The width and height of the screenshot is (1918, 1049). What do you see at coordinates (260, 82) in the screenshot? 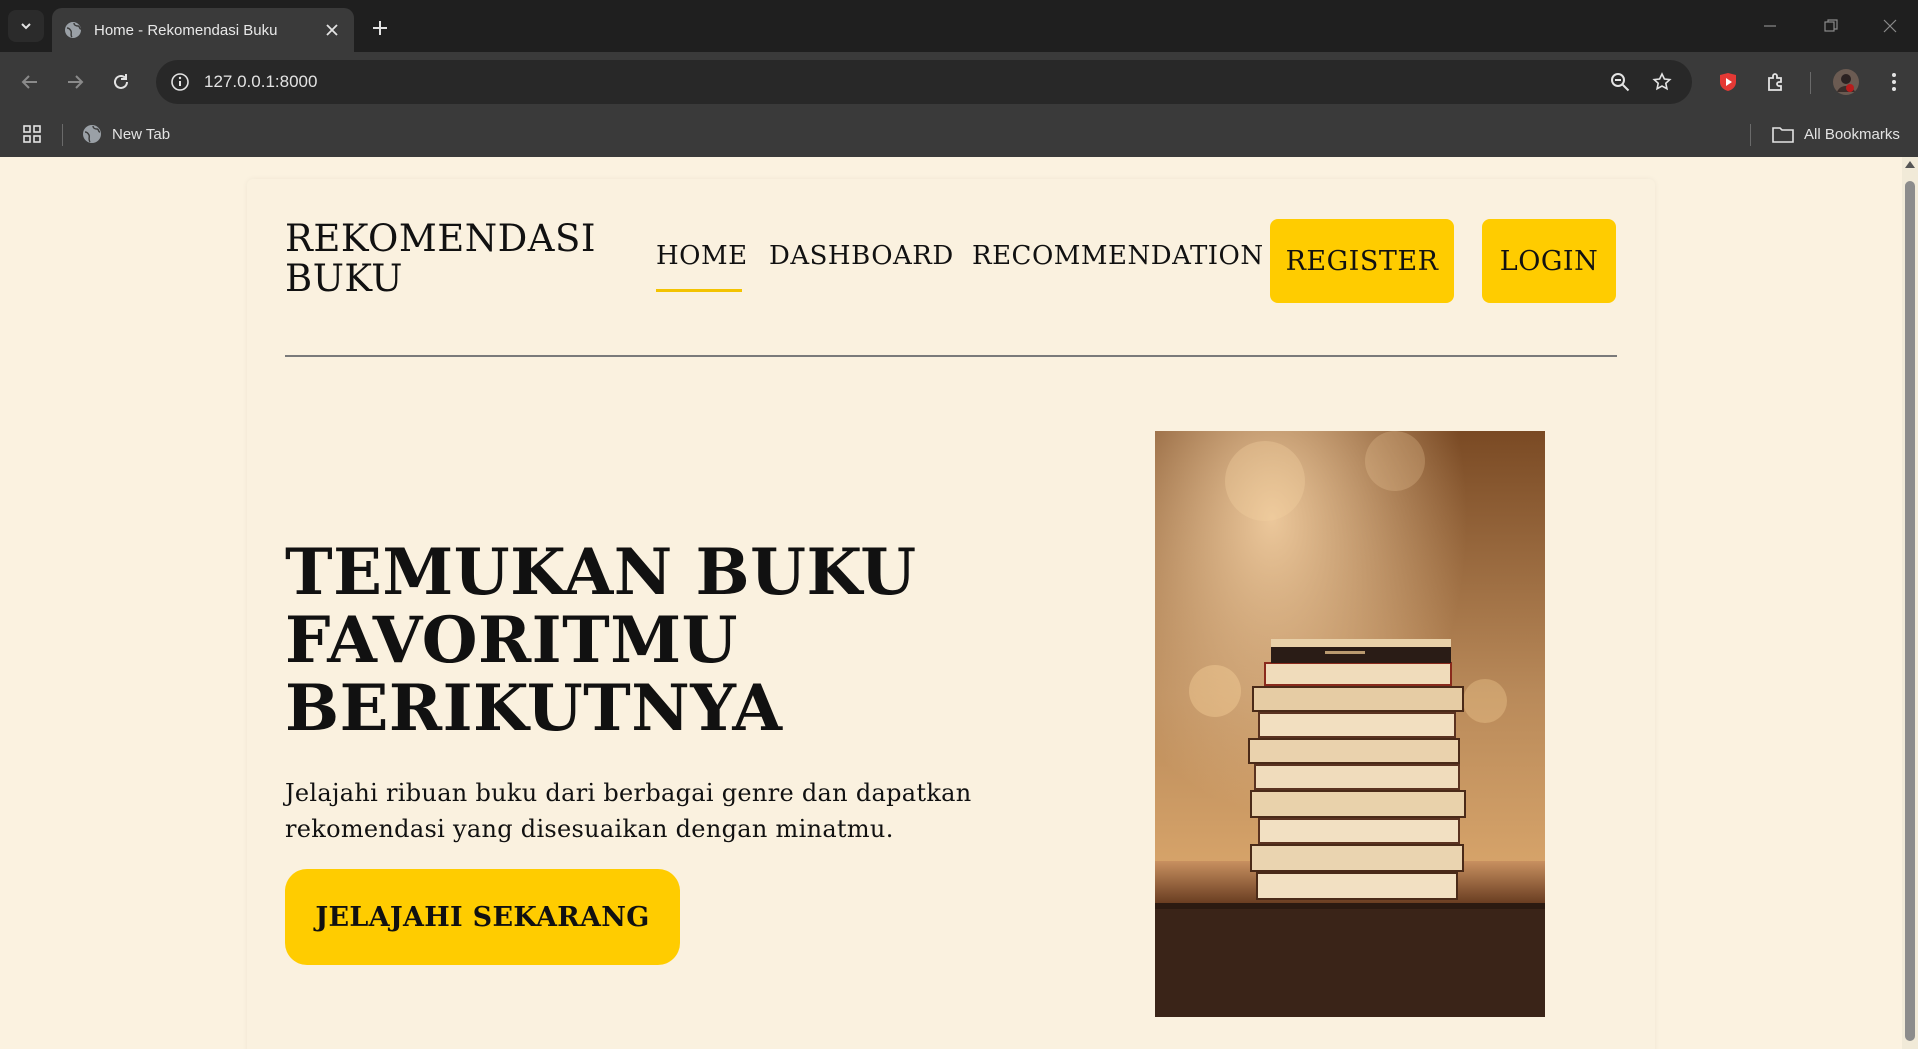
I see `url-text: 127.0.0.1:8000` at bounding box center [260, 82].